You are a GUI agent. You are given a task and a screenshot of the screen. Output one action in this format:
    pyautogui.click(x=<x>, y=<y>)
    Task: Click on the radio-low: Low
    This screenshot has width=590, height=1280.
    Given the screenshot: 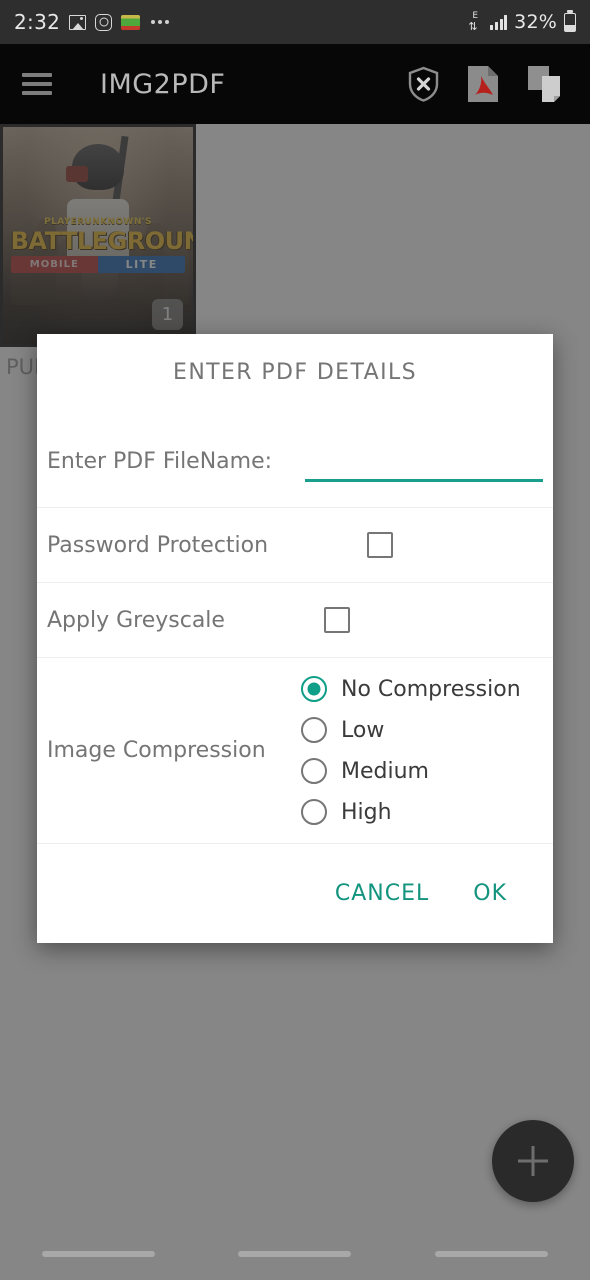 What is the action you would take?
    pyautogui.click(x=411, y=730)
    